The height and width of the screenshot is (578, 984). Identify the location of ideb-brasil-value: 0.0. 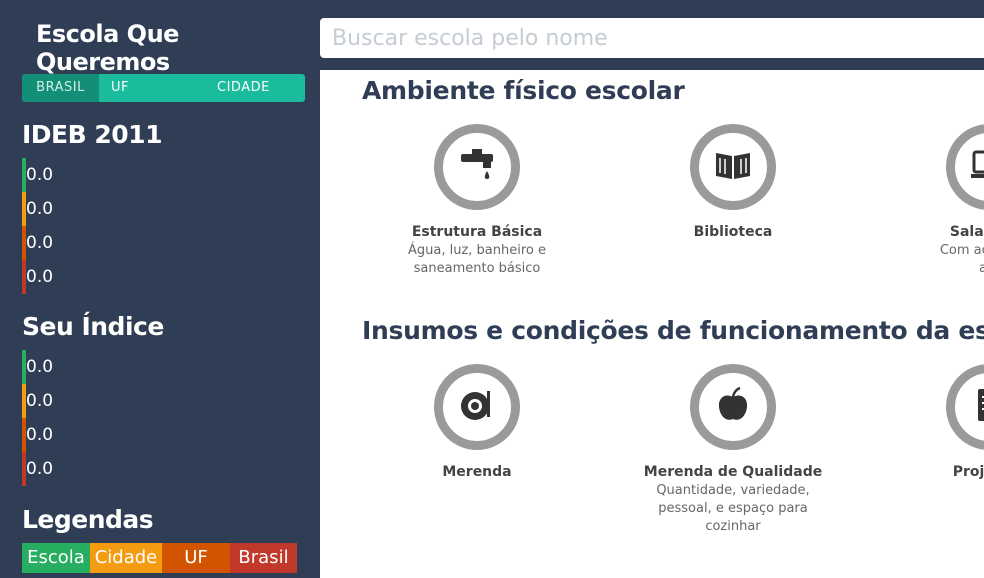
(40, 277).